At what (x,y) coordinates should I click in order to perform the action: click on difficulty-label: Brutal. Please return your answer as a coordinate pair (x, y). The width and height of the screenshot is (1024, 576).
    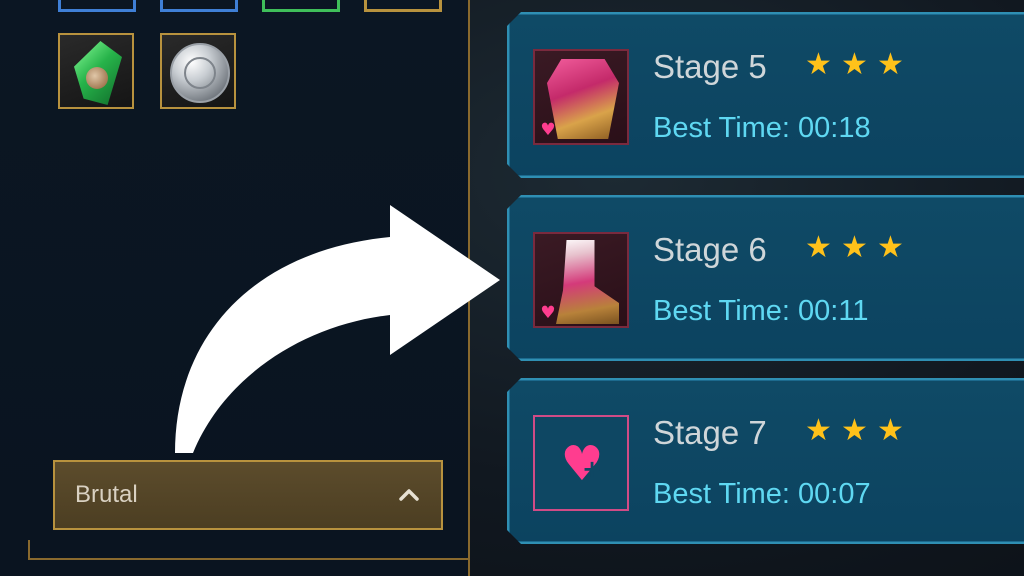
    Looking at the image, I should click on (106, 494).